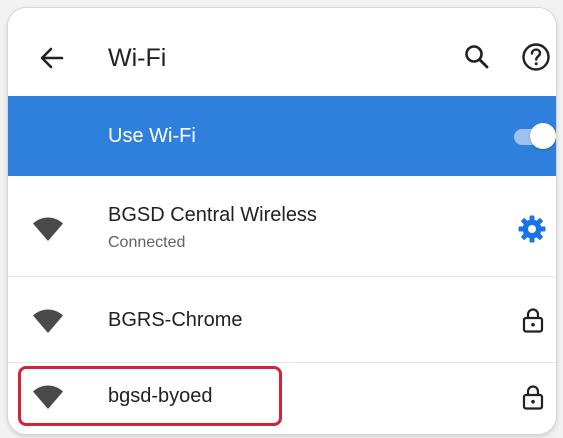 Image resolution: width=563 pixels, height=438 pixels. Describe the element at coordinates (160, 396) in the screenshot. I see `network-name: bgsd-byoed` at that location.